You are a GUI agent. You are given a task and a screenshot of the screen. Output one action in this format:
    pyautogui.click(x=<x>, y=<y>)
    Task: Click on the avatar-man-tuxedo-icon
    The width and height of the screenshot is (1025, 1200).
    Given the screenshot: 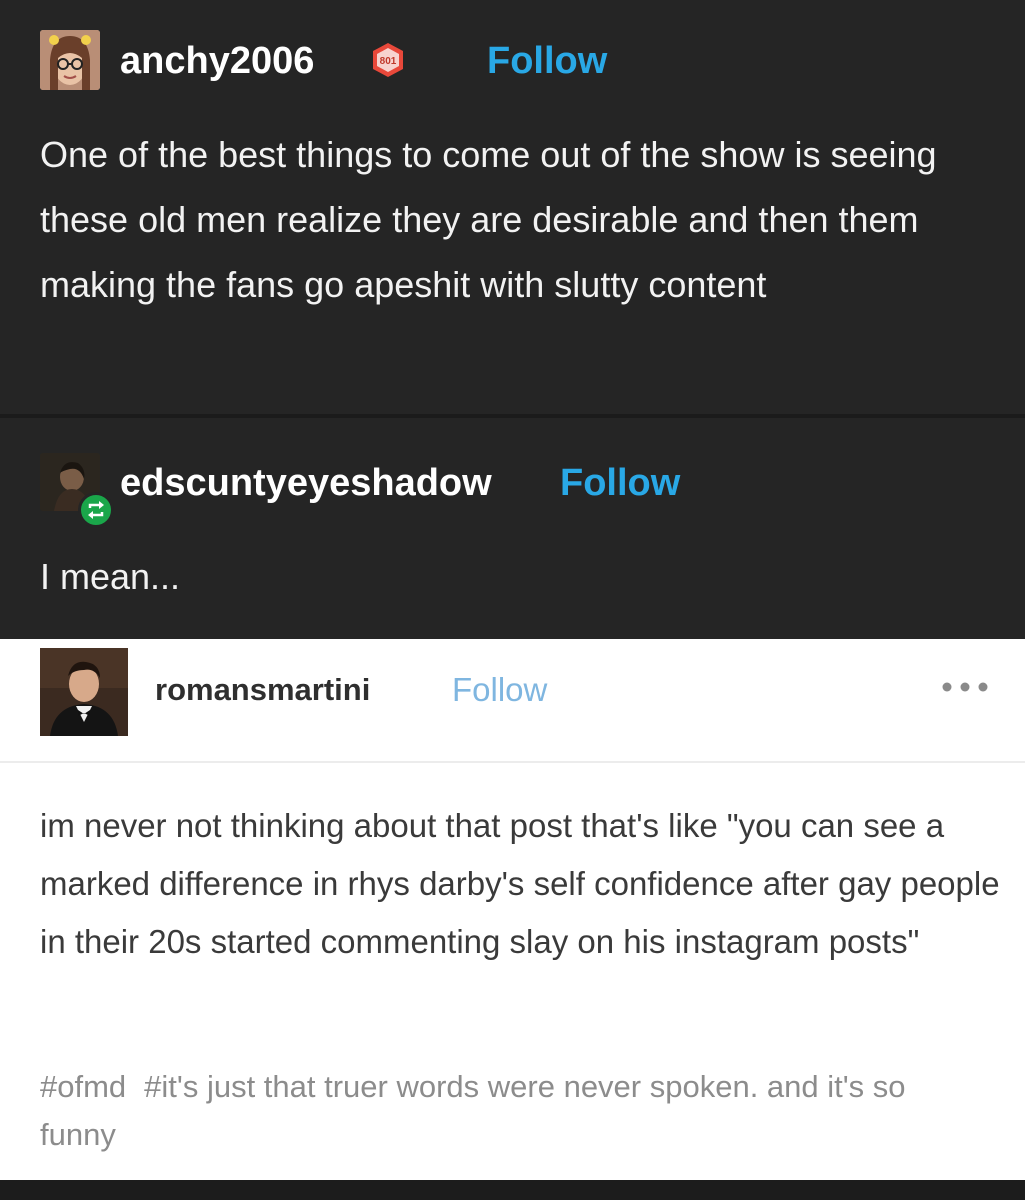 What is the action you would take?
    pyautogui.click(x=84, y=692)
    